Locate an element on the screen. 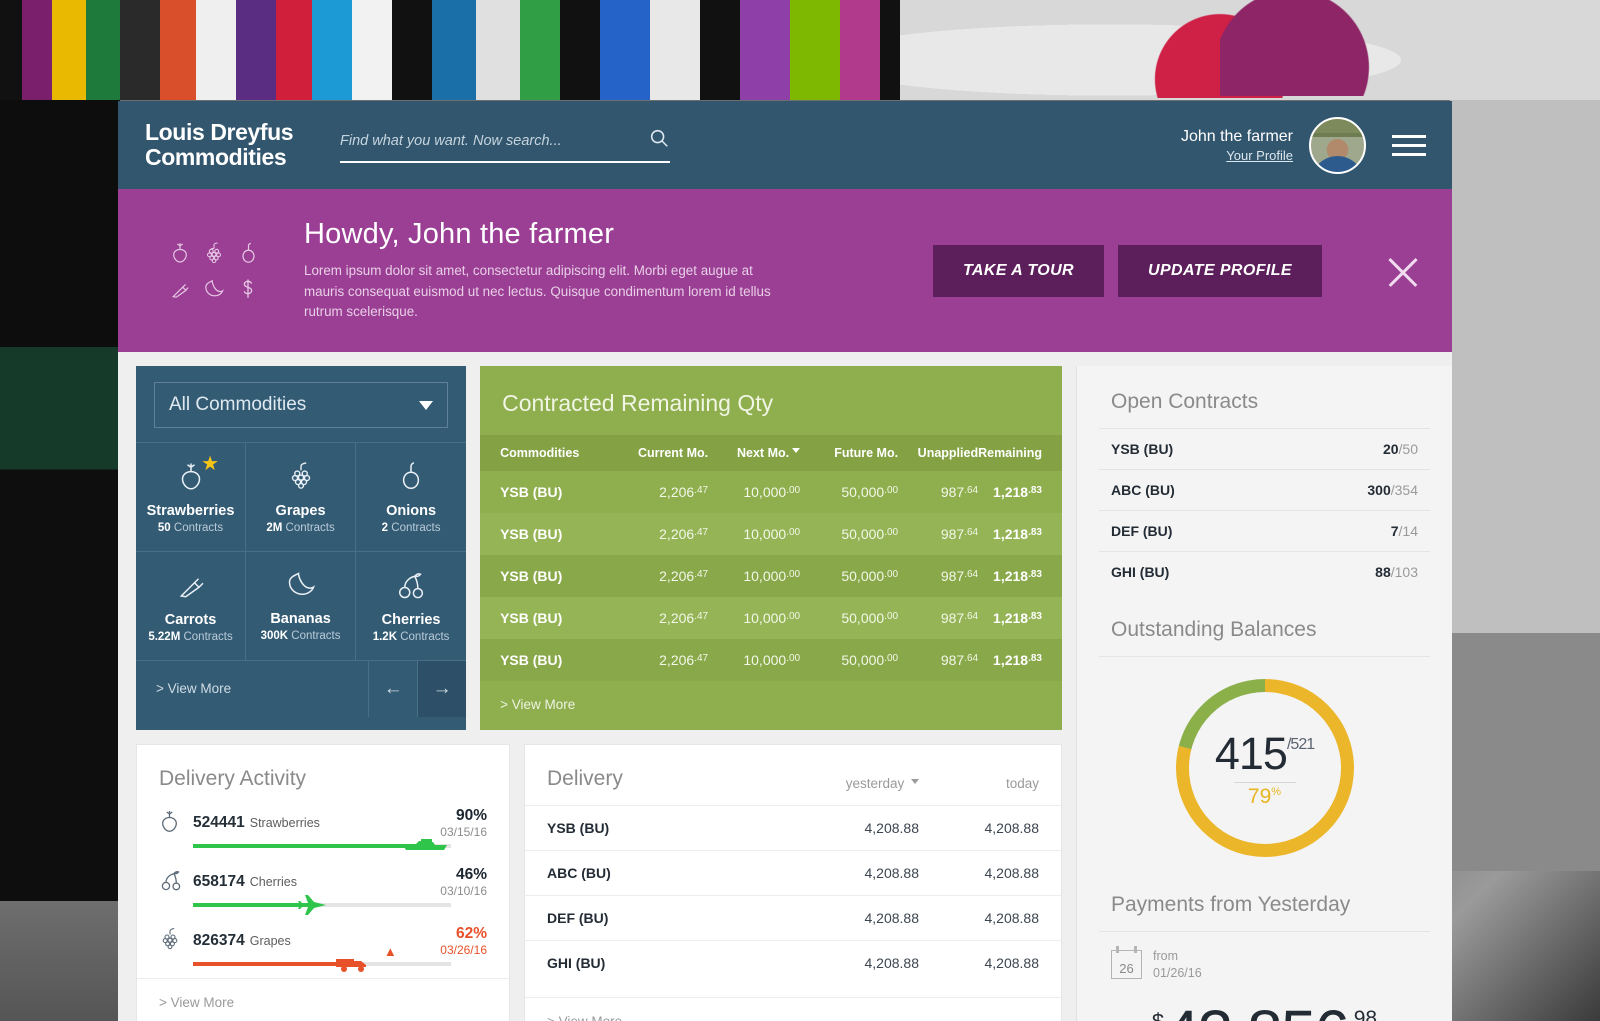  search-bar is located at coordinates (505, 145).